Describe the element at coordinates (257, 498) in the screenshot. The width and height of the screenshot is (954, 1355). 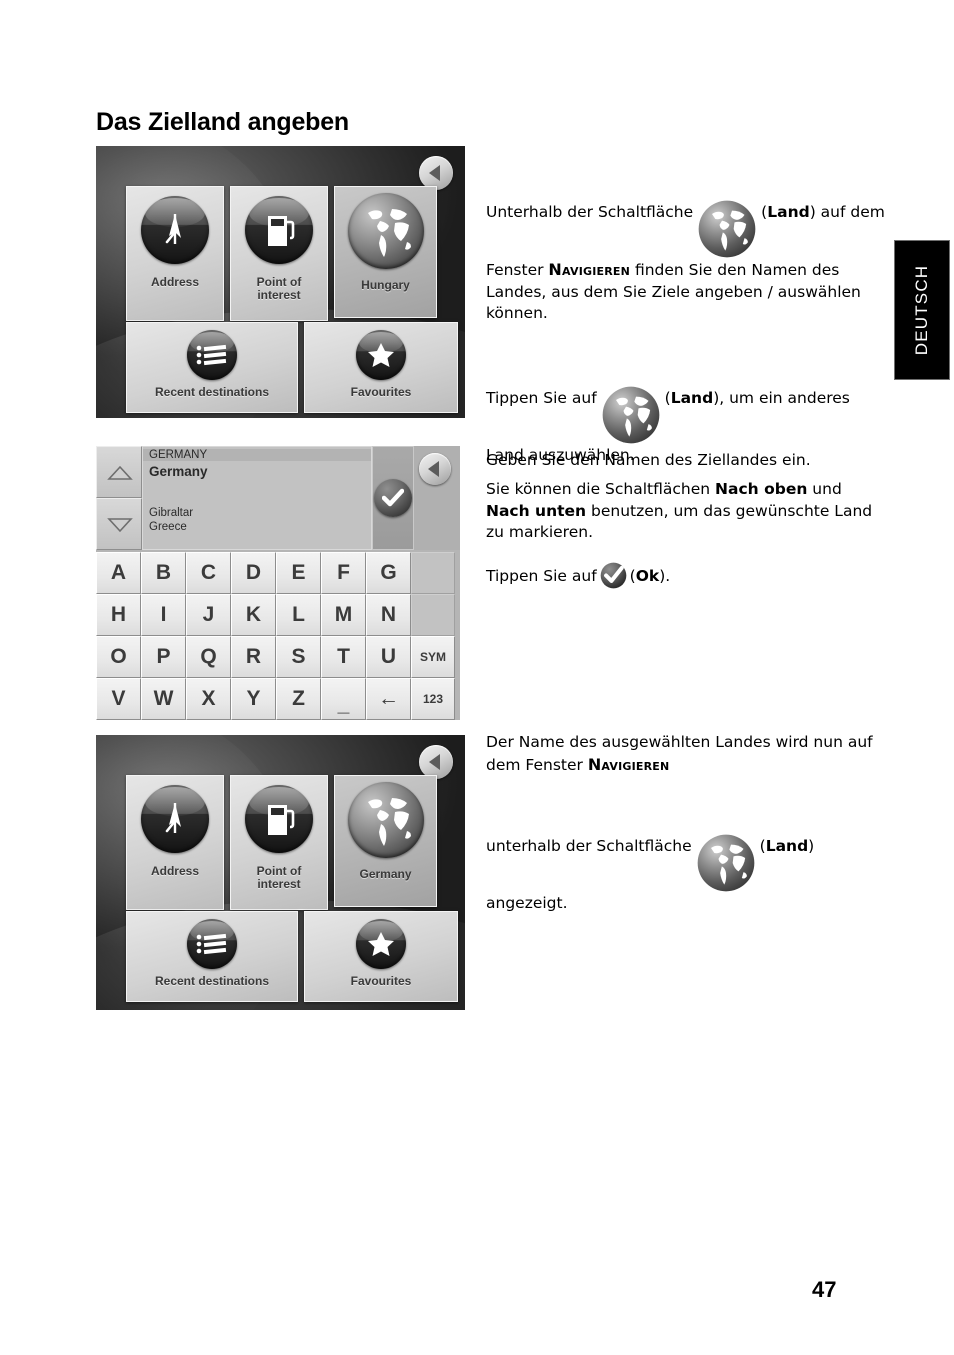
I see `country-list: GERMANY Germany Gibraltar Greece` at that location.